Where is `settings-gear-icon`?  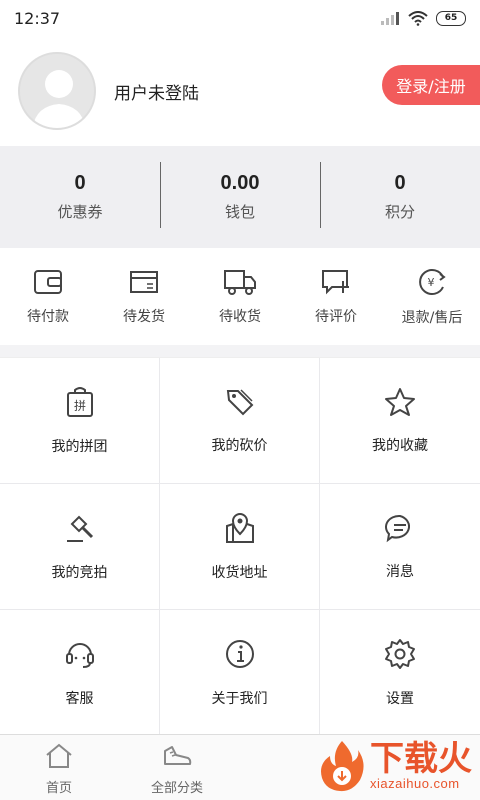 settings-gear-icon is located at coordinates (400, 653).